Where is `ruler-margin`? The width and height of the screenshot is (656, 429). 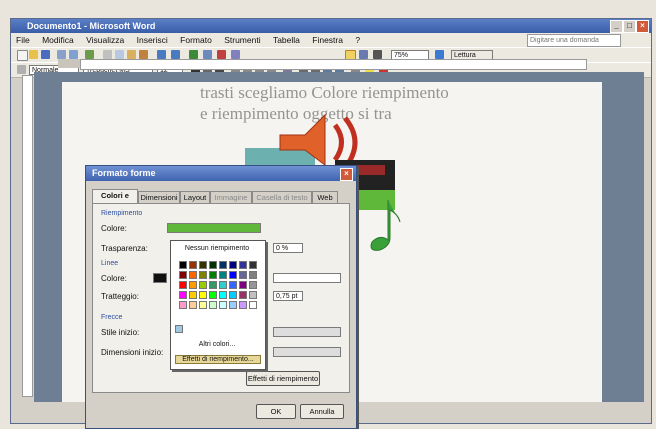 ruler-margin is located at coordinates (69, 63).